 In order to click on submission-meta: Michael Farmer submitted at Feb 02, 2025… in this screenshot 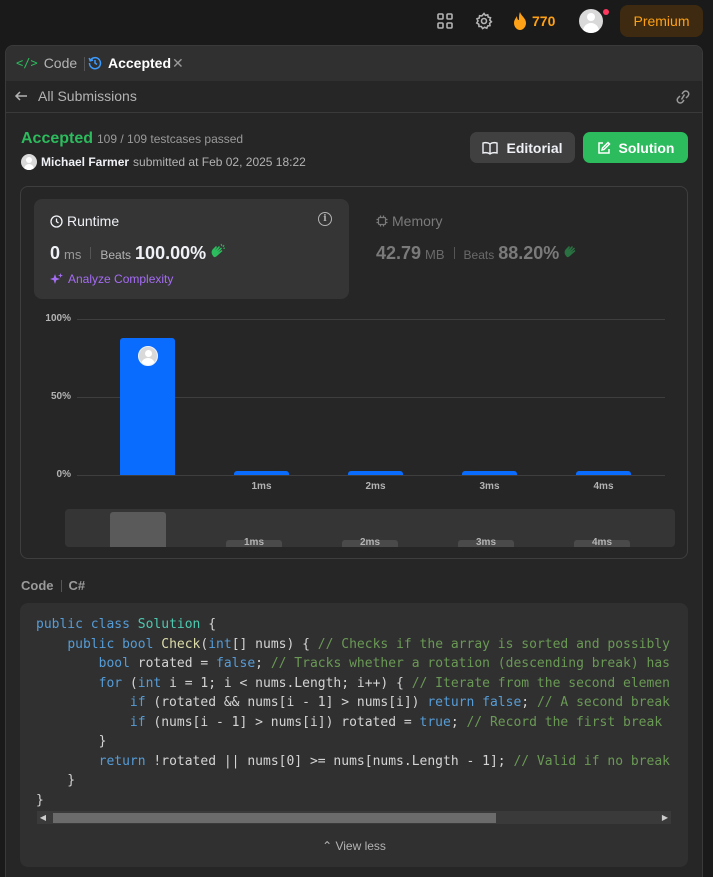, I will do `click(163, 162)`.